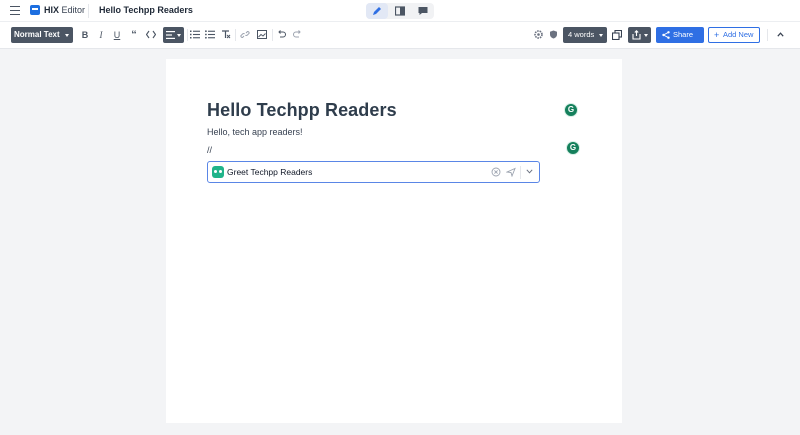  I want to click on chevron-up-icon, so click(780, 34).